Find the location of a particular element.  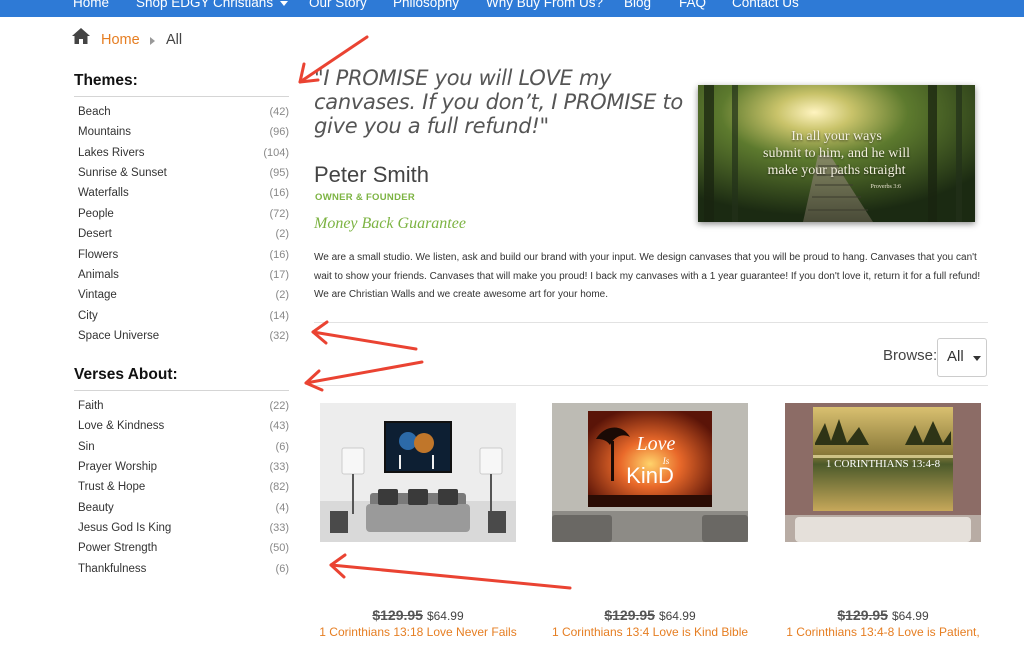

breadcrumb-home: Home is located at coordinates (120, 40).